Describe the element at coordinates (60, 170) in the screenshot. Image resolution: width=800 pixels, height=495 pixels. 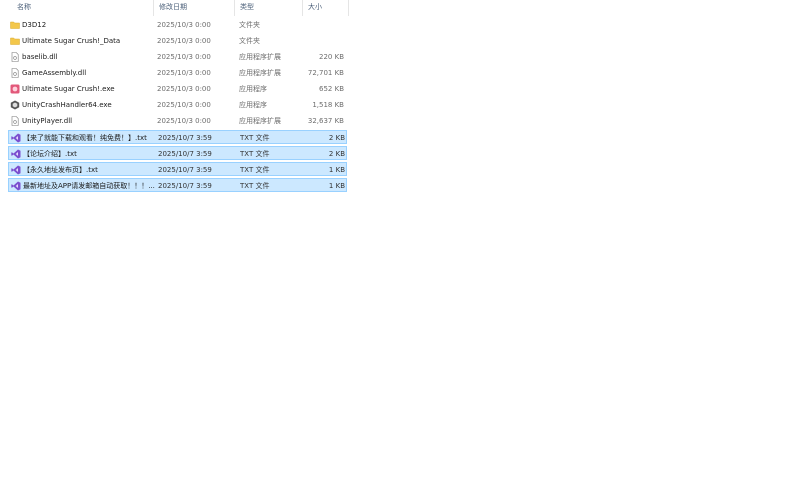
I see `file-name: 【永久地址发布页】.txt` at that location.